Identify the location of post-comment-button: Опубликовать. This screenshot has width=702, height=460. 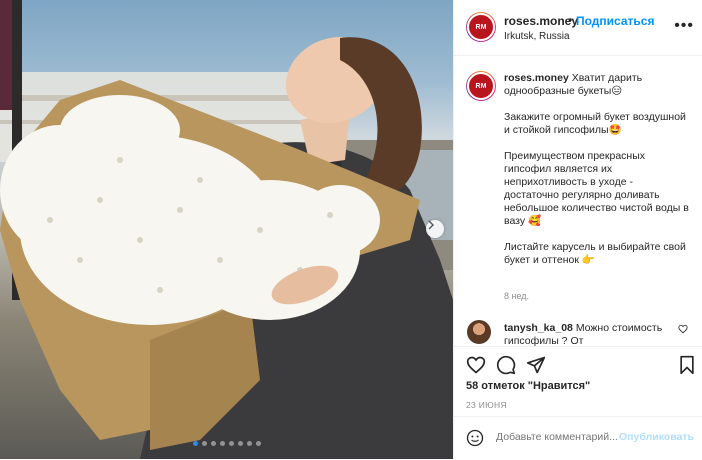
(656, 437).